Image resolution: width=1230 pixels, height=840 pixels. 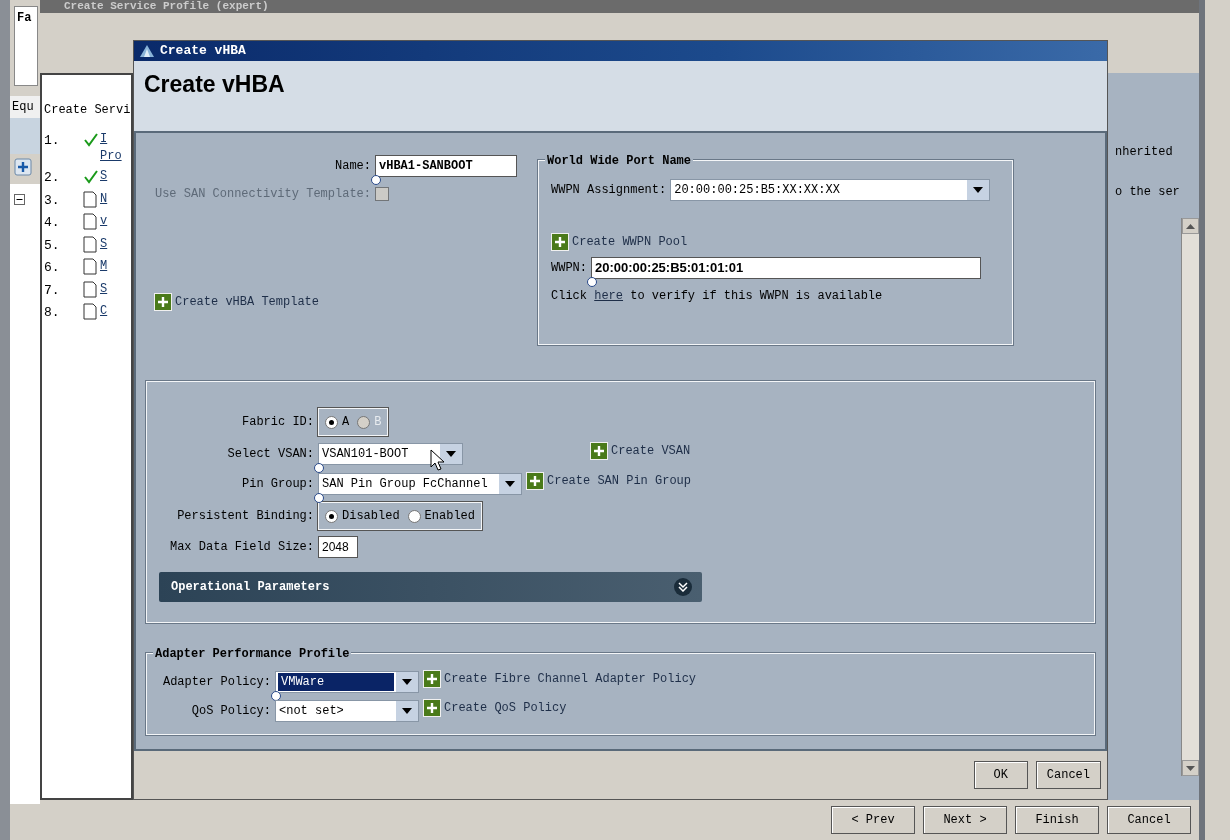 What do you see at coordinates (262, 194) in the screenshot?
I see `checkbox-label: Use SAN Connectivity Template:` at bounding box center [262, 194].